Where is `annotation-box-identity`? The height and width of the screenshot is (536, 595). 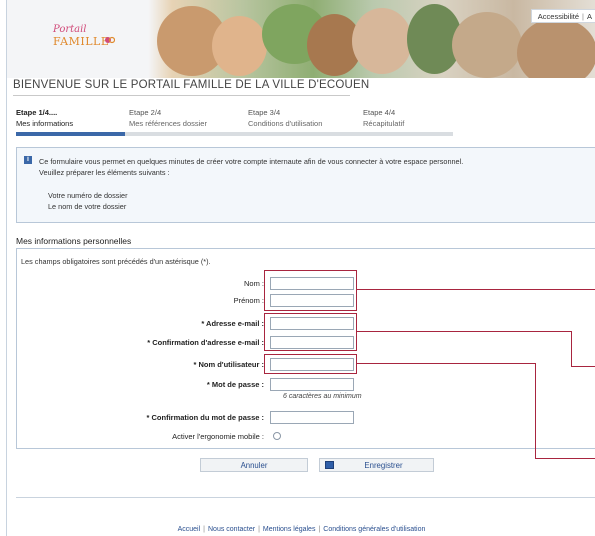
annotation-box-identity is located at coordinates (310, 290).